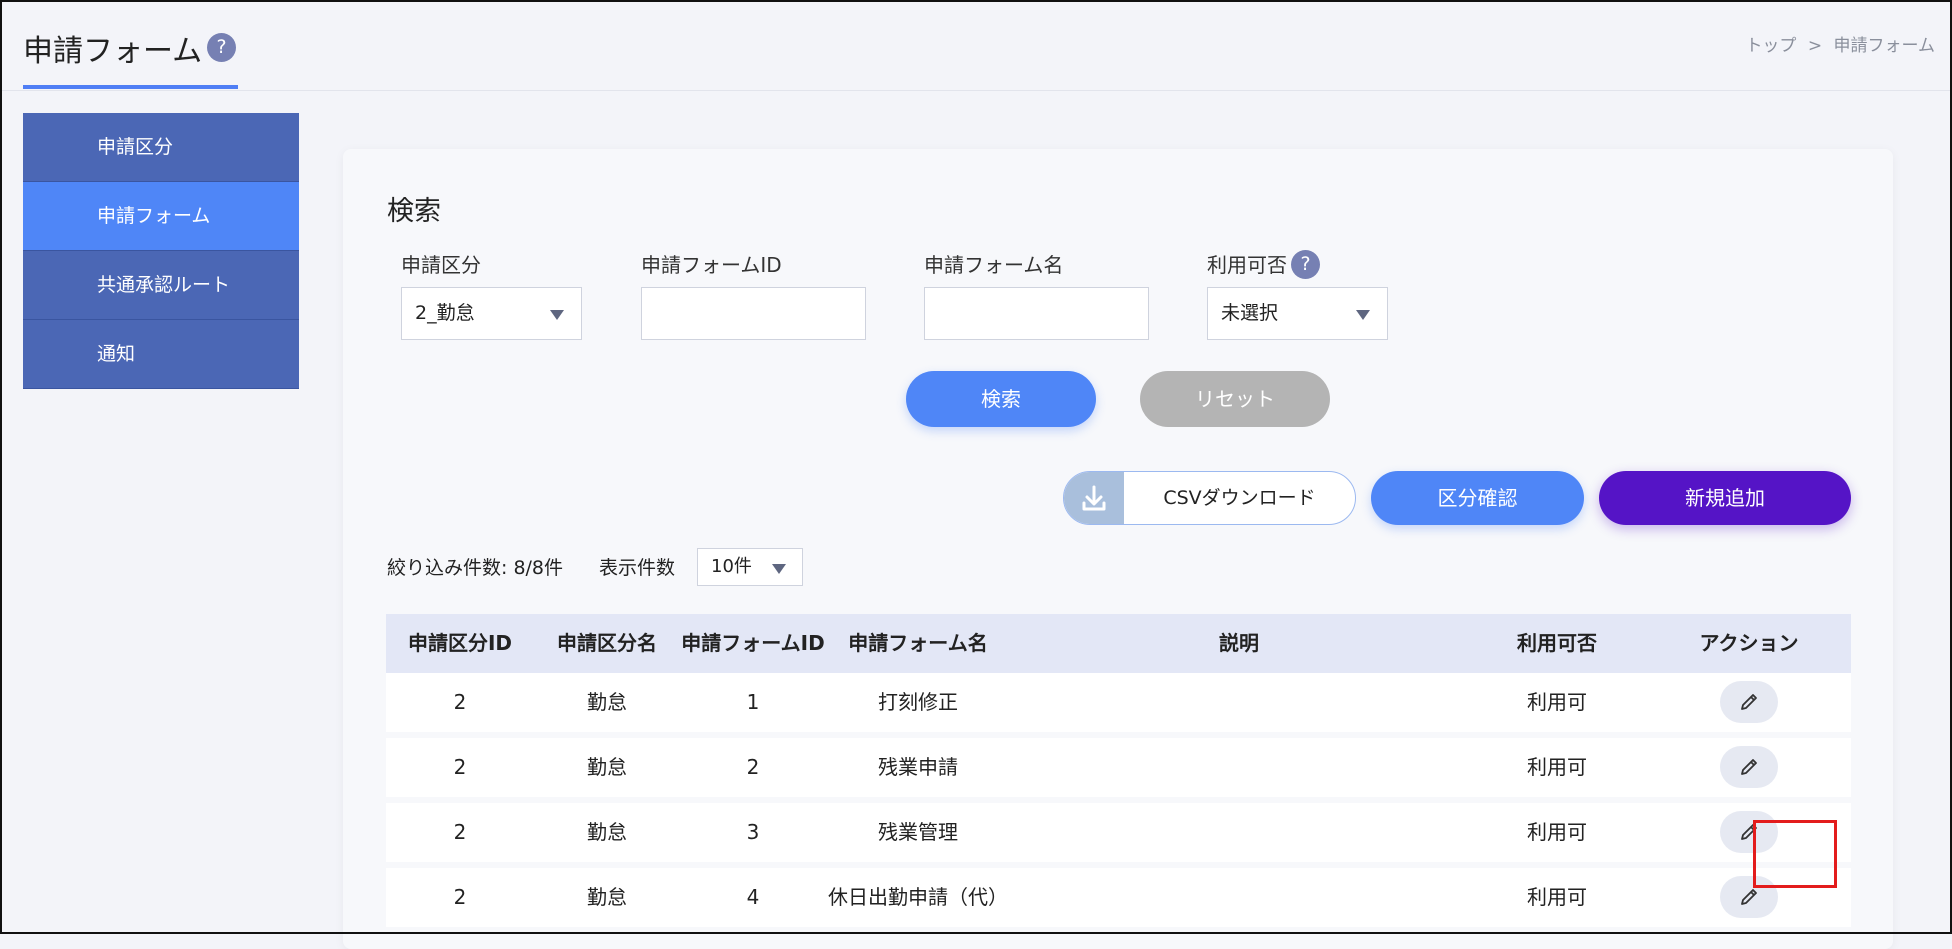  I want to click on column-header: 利用可否, so click(1557, 643).